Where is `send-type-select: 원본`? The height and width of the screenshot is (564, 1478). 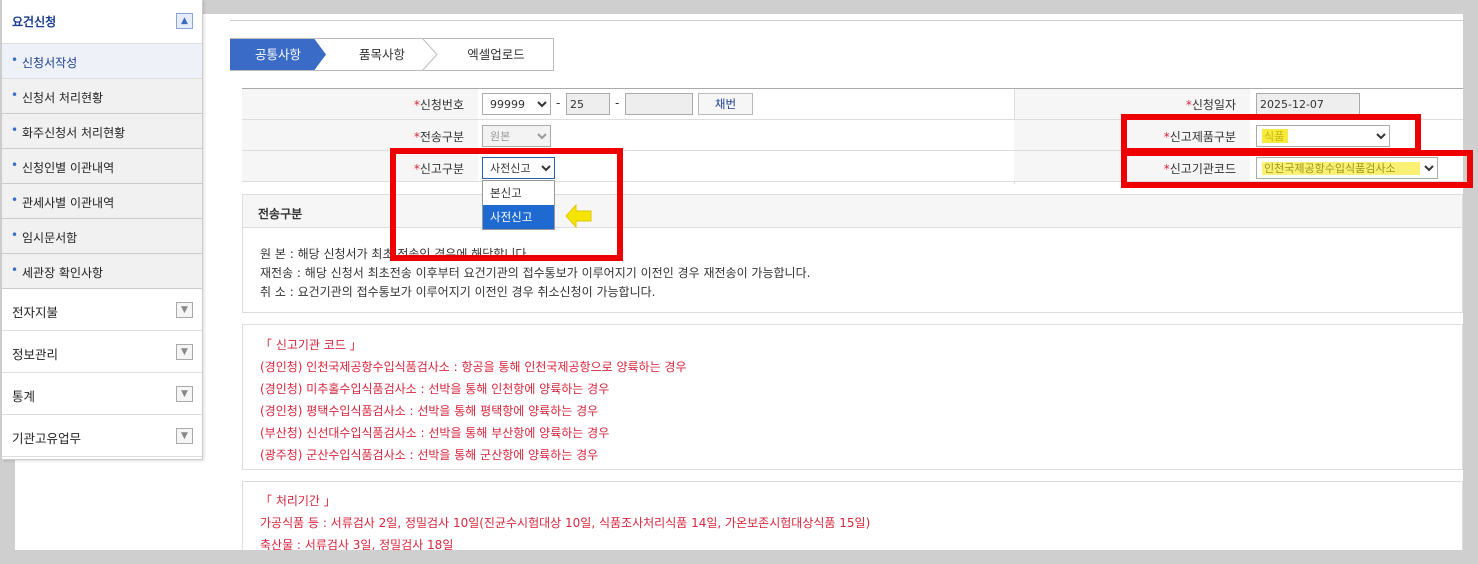 send-type-select: 원본 is located at coordinates (516, 136).